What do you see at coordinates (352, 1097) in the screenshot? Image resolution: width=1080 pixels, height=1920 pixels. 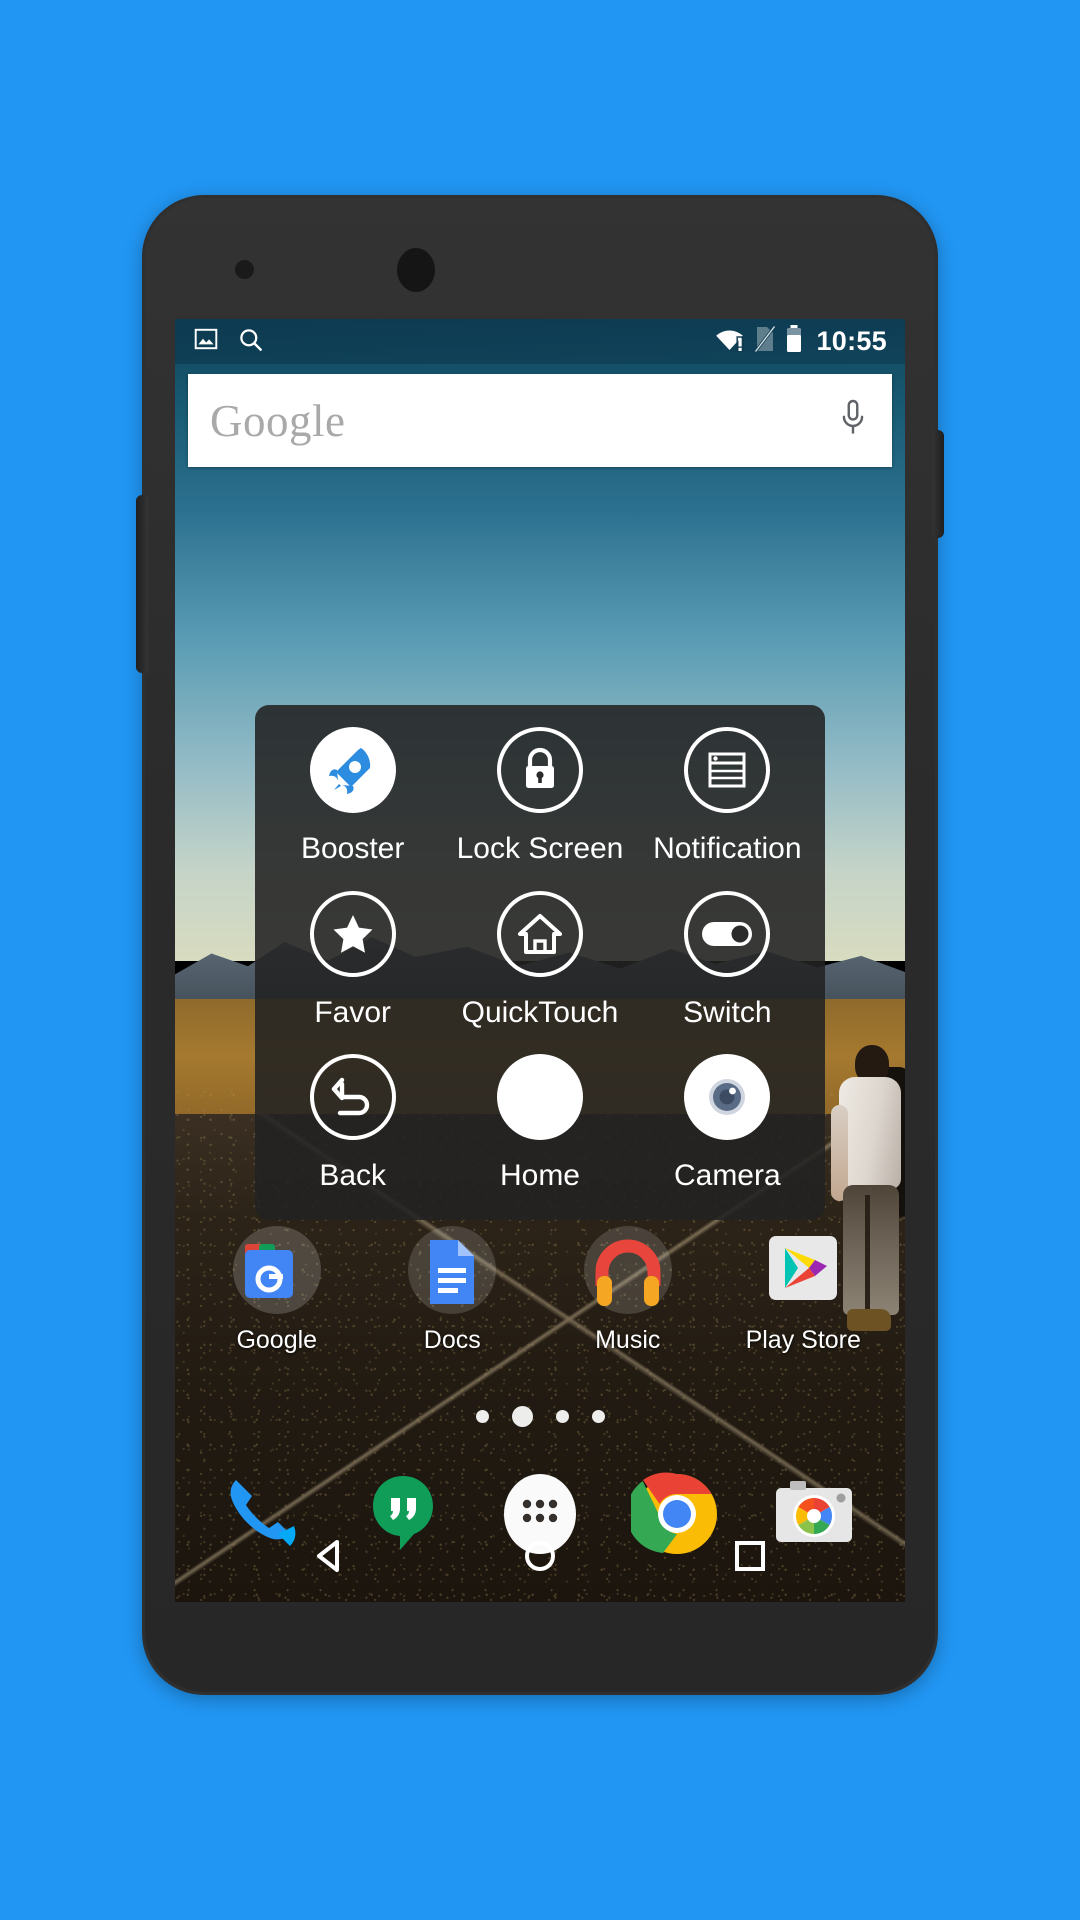 I see `back-arrow-icon` at bounding box center [352, 1097].